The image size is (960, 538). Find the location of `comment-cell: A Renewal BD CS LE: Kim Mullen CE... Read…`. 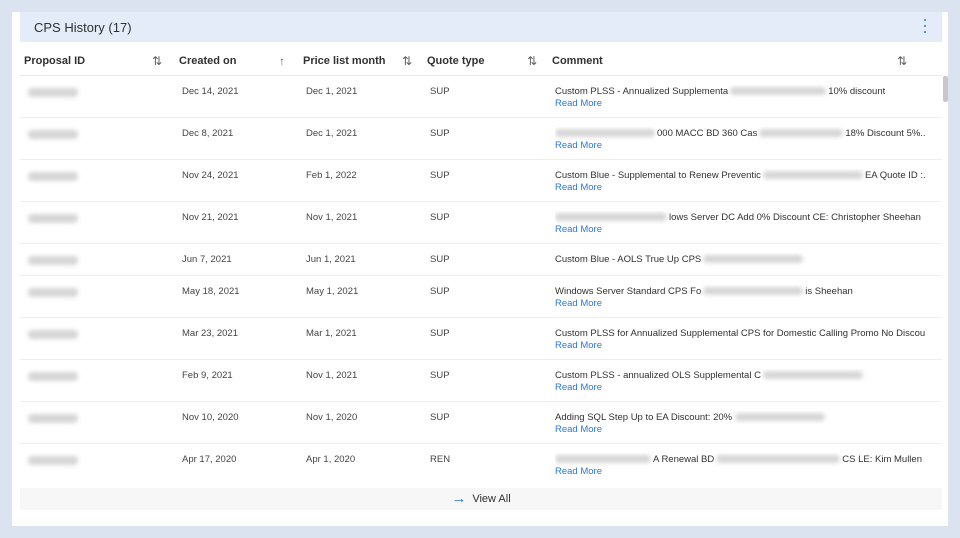

comment-cell: A Renewal BD CS LE: Kim Mullen CE... Read… is located at coordinates (740, 465).